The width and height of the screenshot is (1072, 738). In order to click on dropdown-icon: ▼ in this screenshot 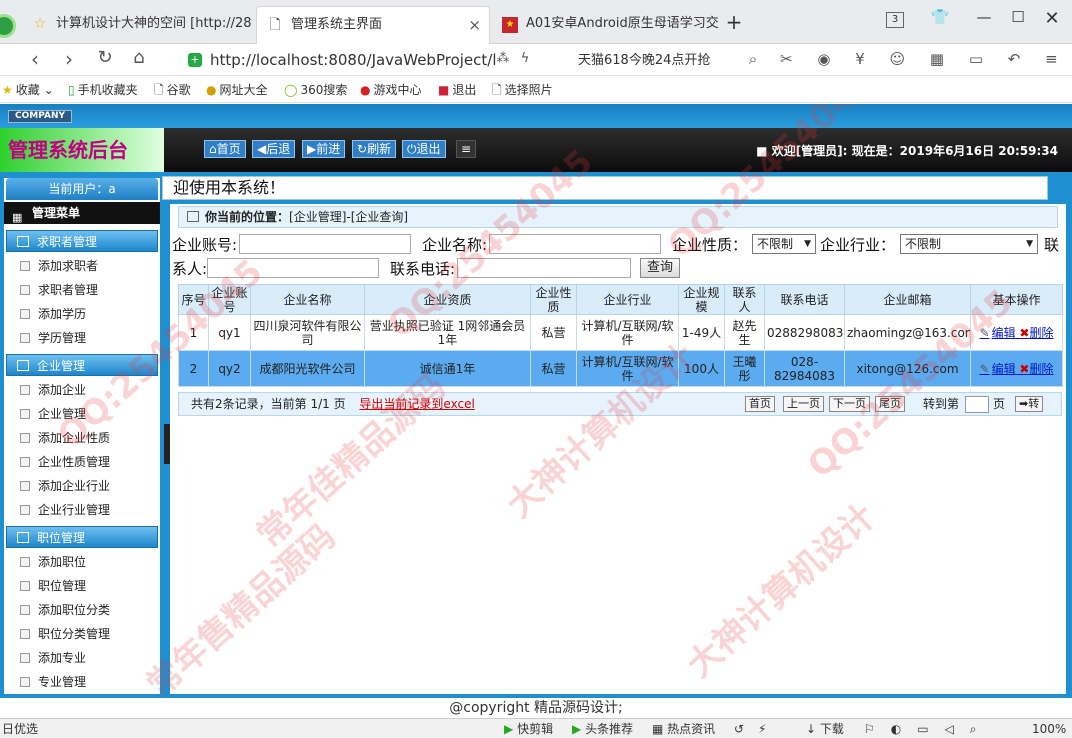, I will do `click(807, 244)`.